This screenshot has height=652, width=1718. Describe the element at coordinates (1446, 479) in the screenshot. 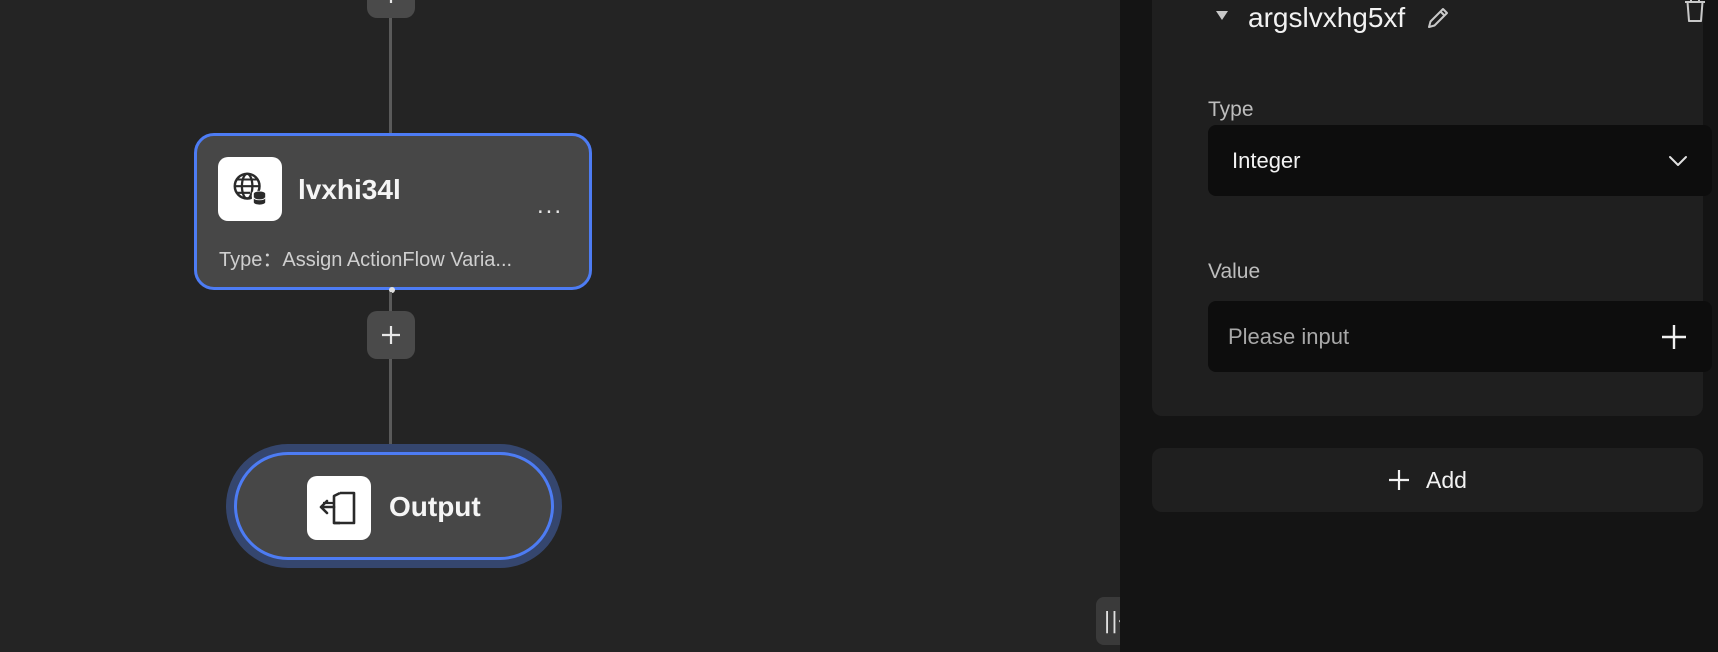

I see `add-argument-label: Add` at that location.